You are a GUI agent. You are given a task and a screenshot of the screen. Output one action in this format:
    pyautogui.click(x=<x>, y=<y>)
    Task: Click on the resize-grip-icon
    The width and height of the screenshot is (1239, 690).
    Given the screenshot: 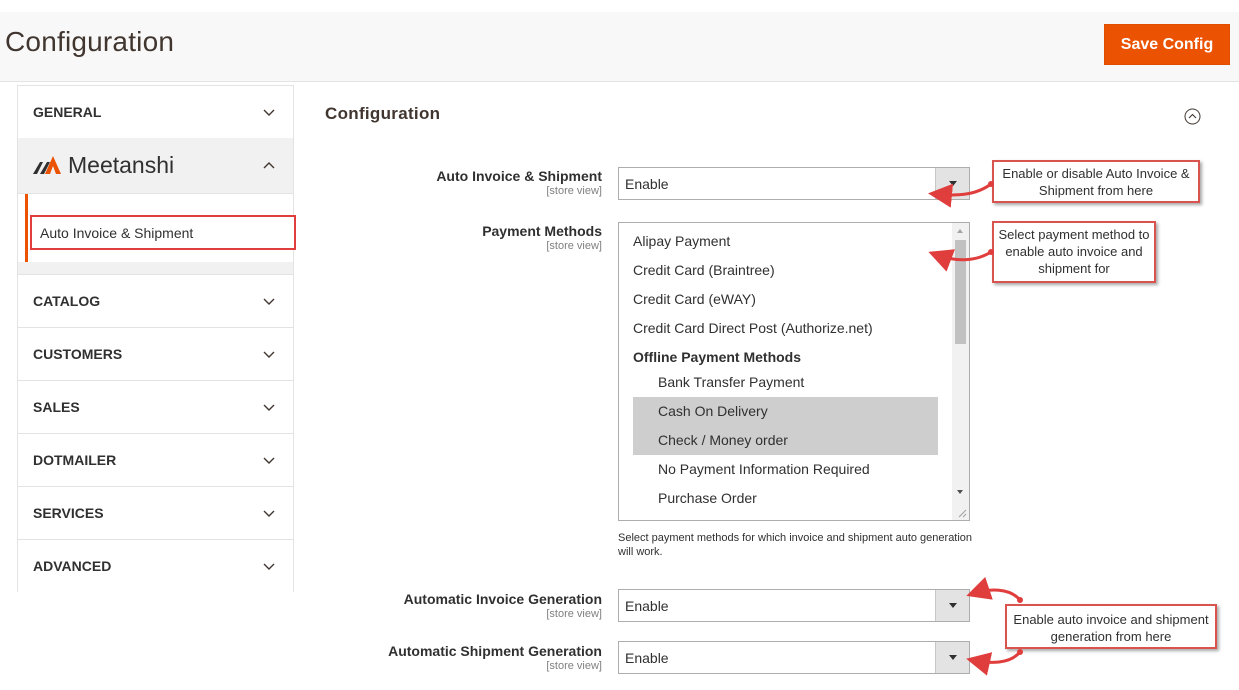 What is the action you would take?
    pyautogui.click(x=962, y=513)
    